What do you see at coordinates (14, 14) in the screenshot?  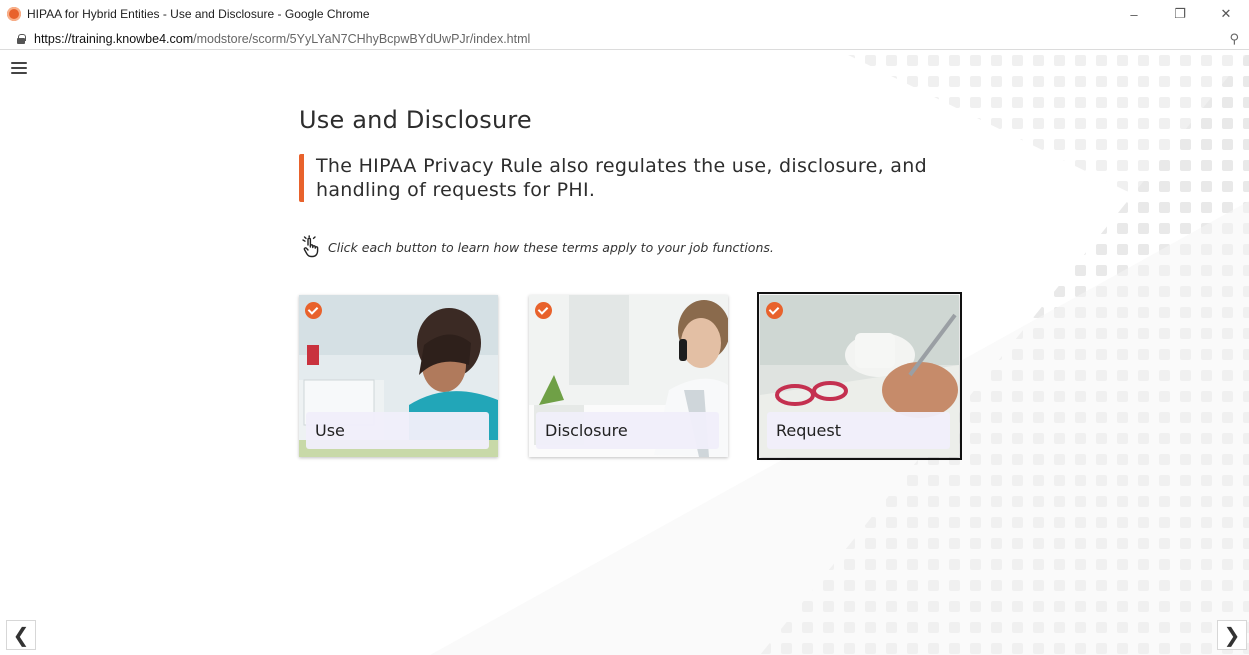 I see `knowbe4-favicon-icon` at bounding box center [14, 14].